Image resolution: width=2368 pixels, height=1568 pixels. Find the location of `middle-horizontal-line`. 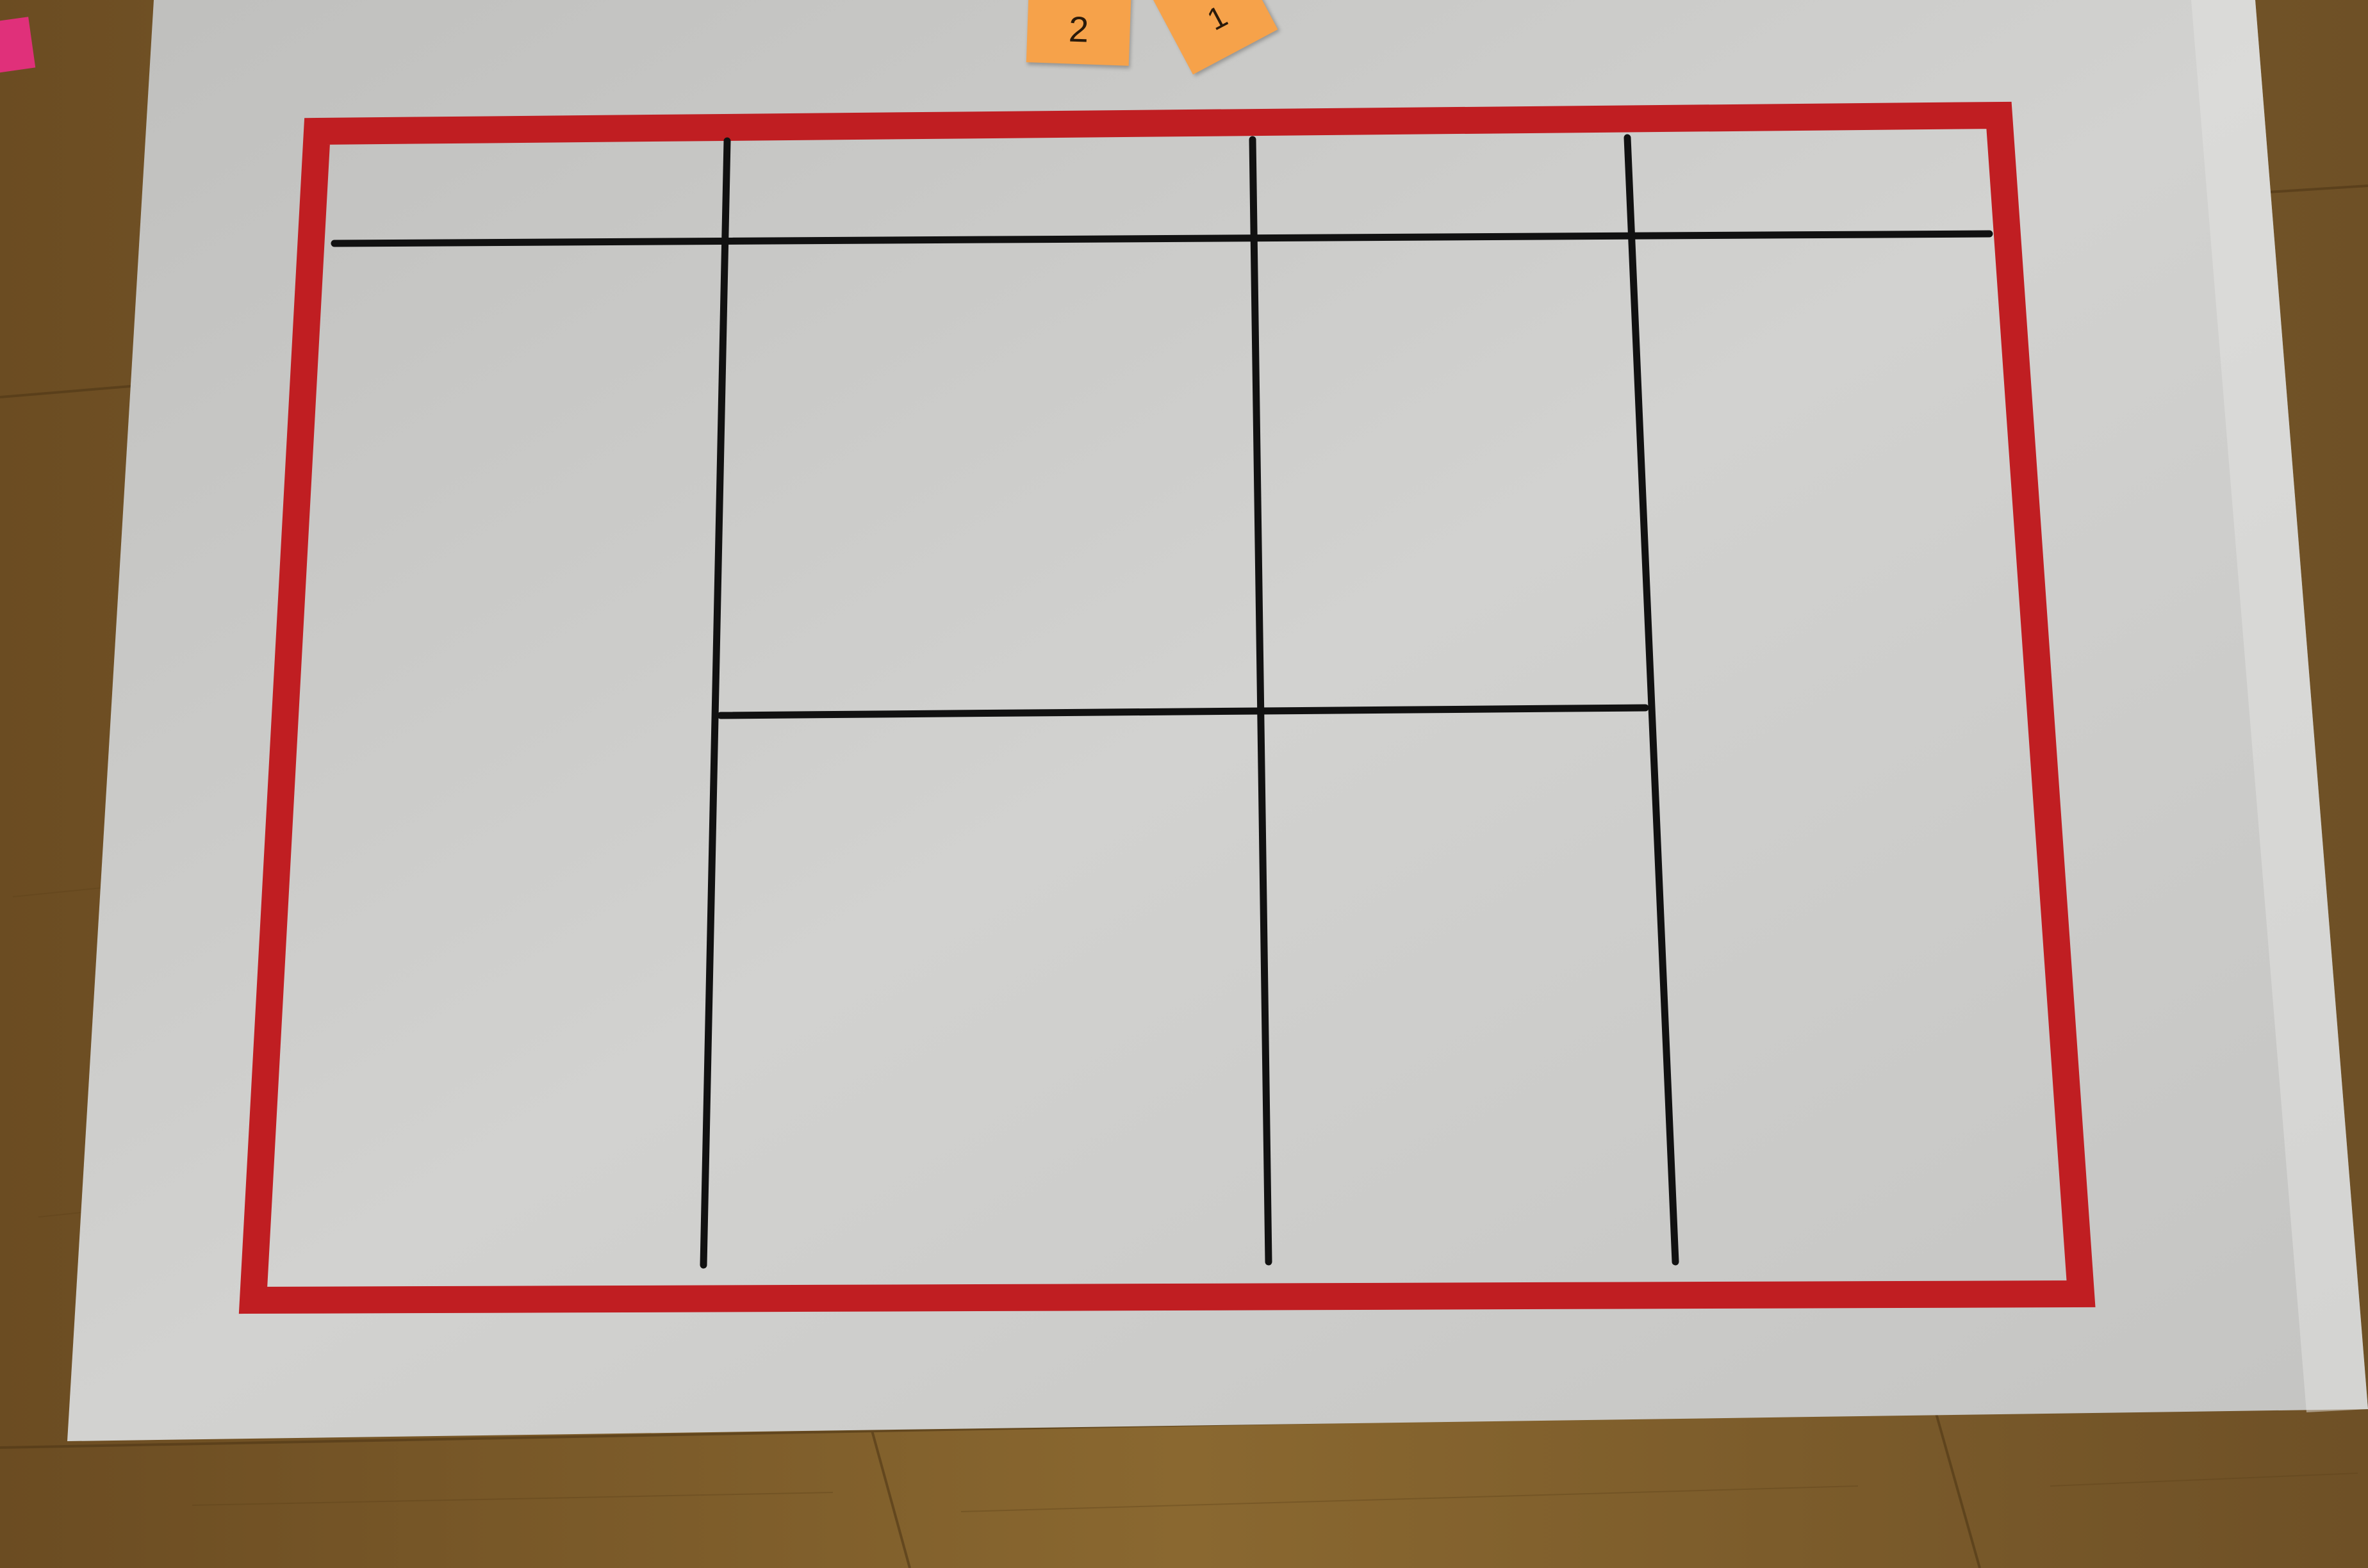

middle-horizontal-line is located at coordinates (1183, 711).